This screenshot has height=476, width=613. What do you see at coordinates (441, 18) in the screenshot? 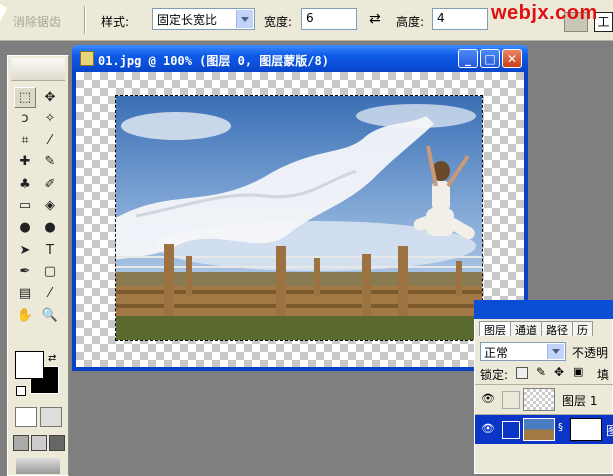
I see `height-input-value: 4` at bounding box center [441, 18].